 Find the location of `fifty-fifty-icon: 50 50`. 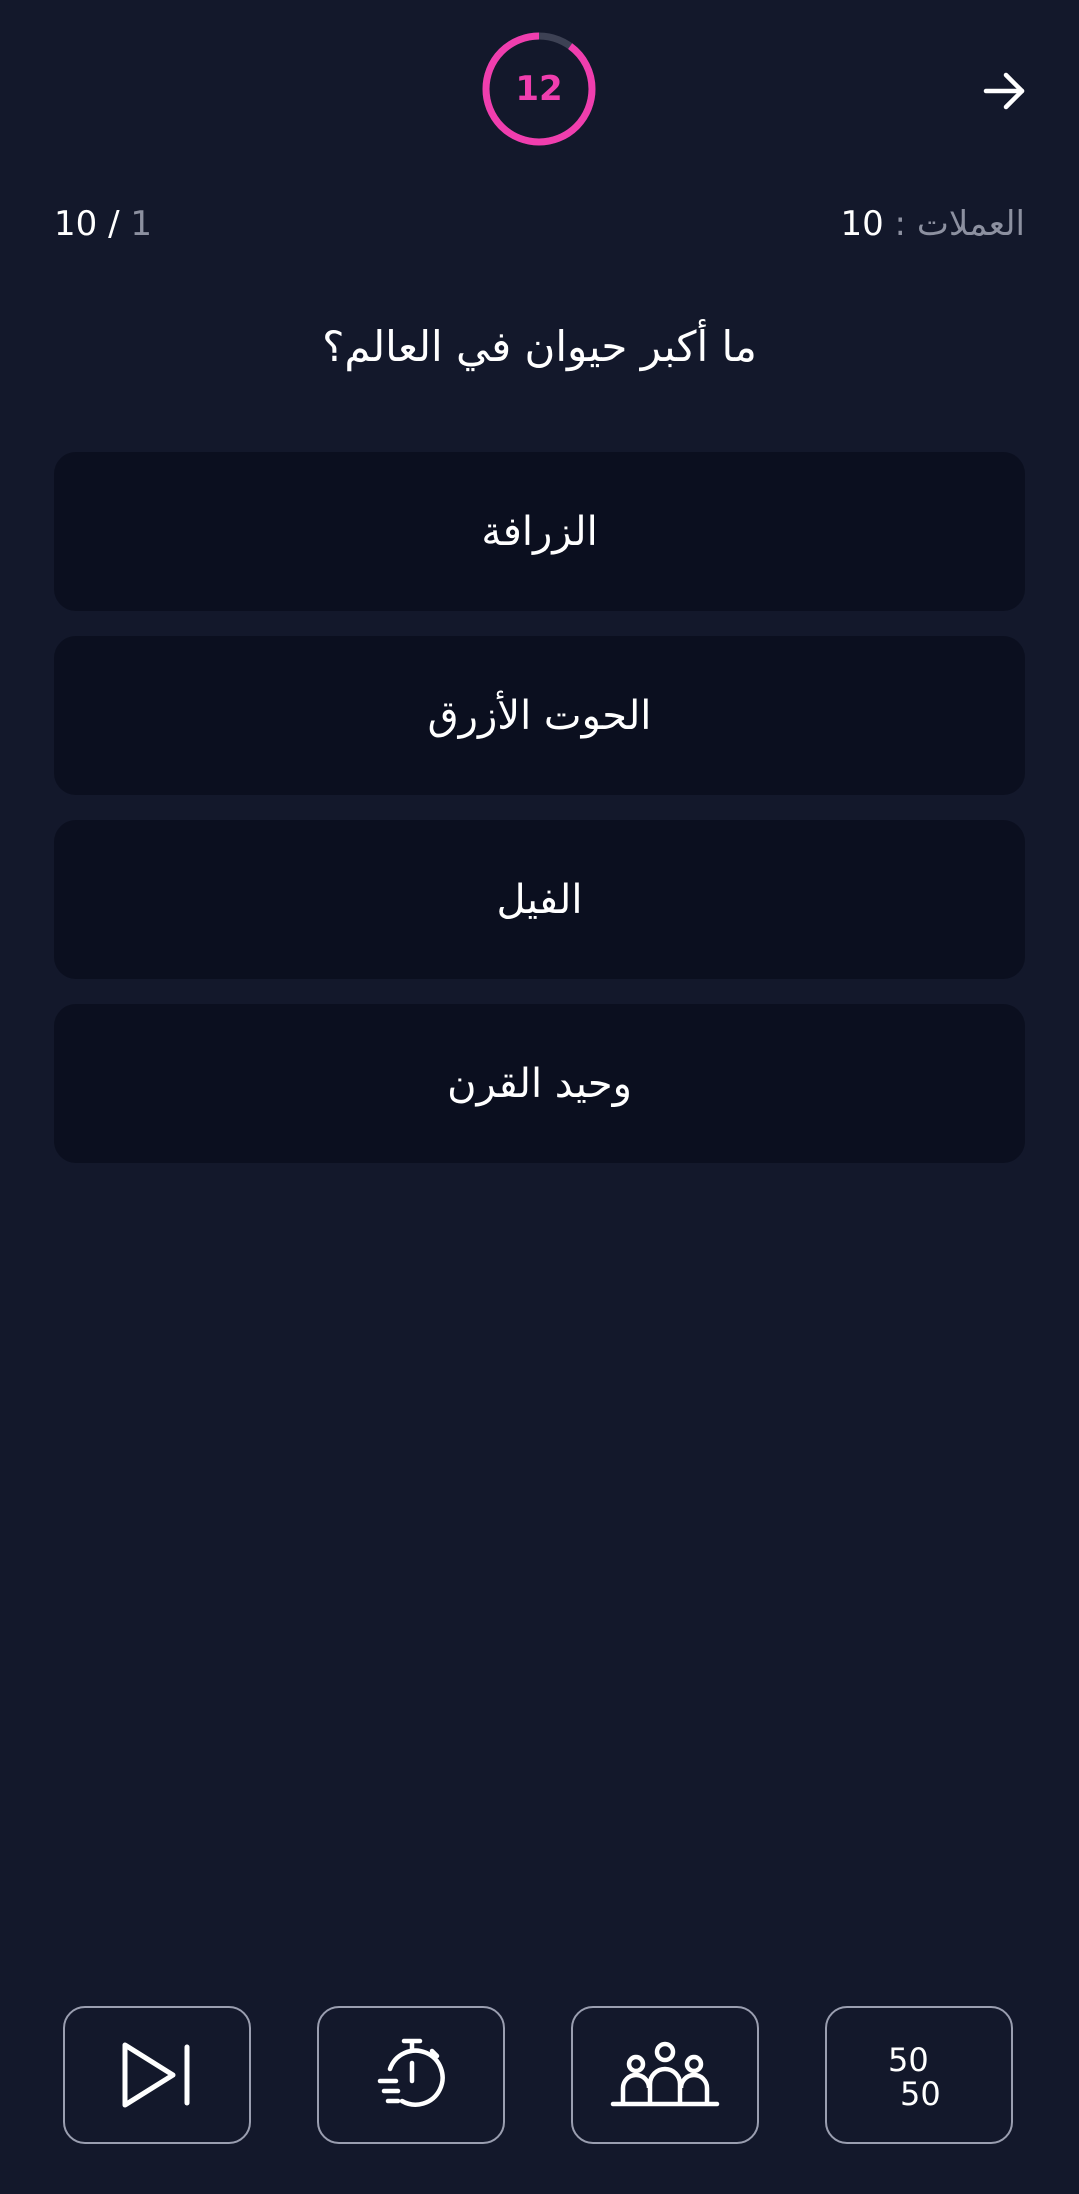

fifty-fifty-icon: 50 50 is located at coordinates (914, 2077).